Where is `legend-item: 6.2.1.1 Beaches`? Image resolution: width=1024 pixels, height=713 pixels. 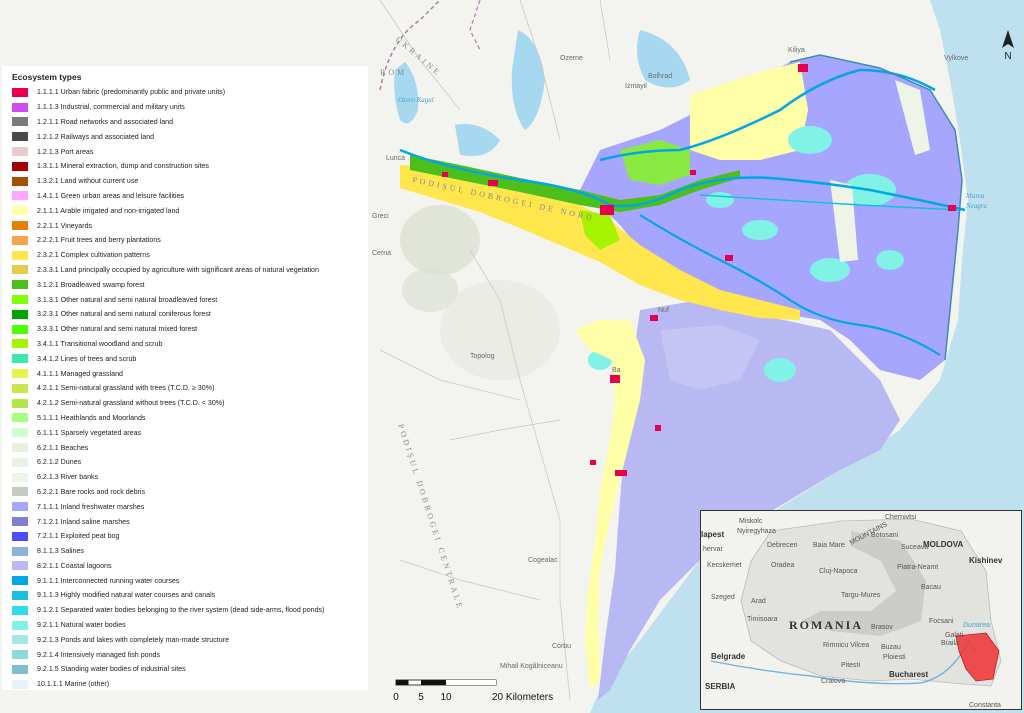
legend-item: 6.2.1.1 Beaches is located at coordinates (190, 447).